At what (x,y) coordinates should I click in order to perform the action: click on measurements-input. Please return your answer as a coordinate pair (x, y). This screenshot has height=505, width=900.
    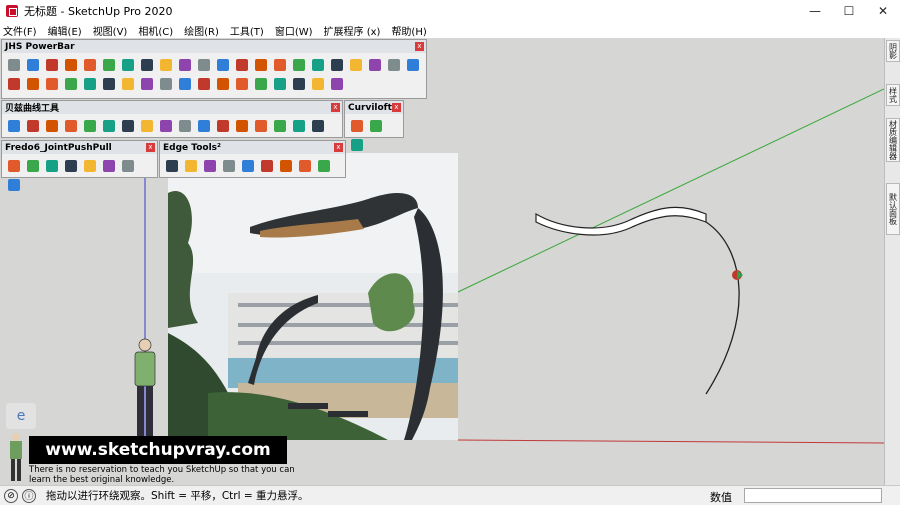
    Looking at the image, I should click on (813, 495).